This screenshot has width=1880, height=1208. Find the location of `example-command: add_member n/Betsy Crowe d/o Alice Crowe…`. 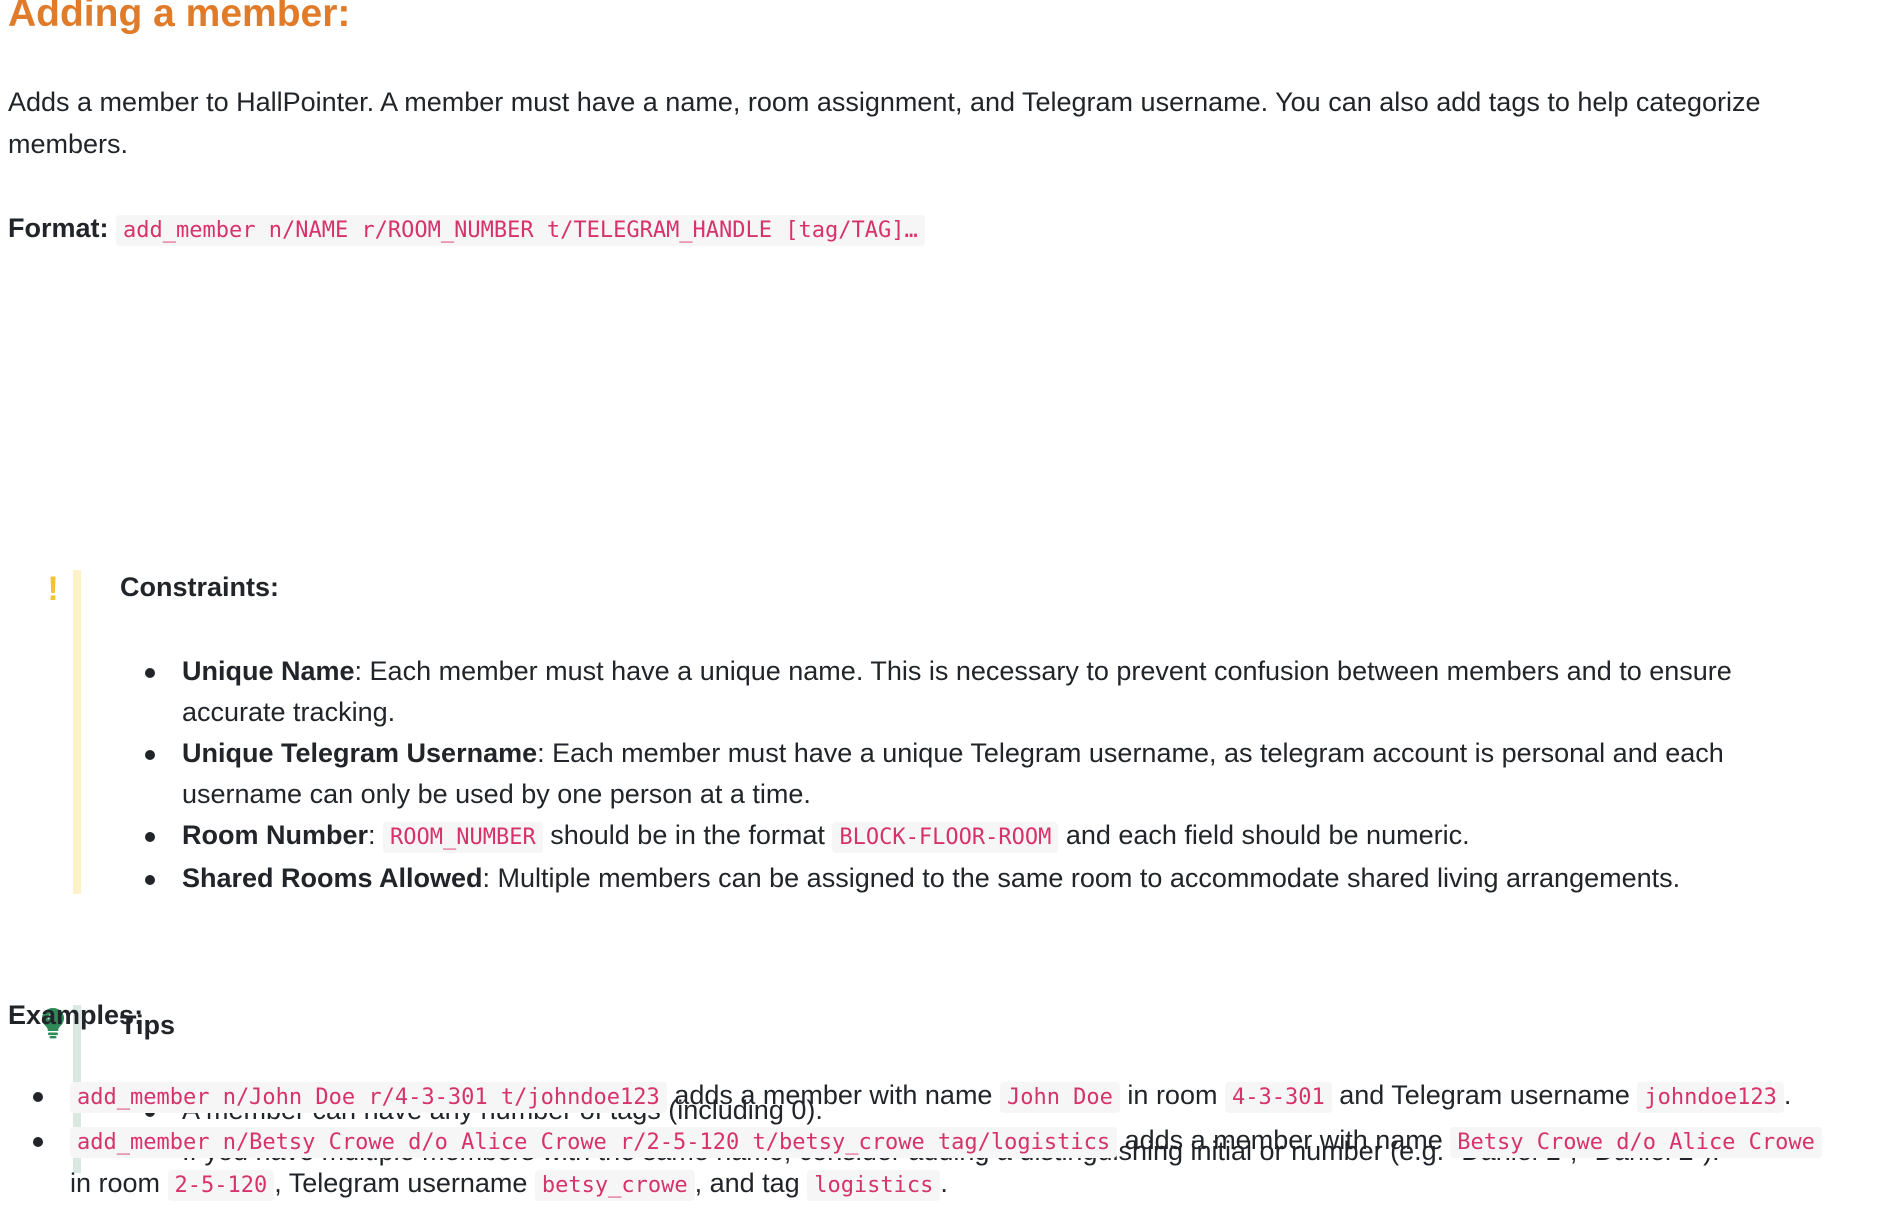

example-command: add_member n/Betsy Crowe d/o Alice Crowe… is located at coordinates (594, 1142).